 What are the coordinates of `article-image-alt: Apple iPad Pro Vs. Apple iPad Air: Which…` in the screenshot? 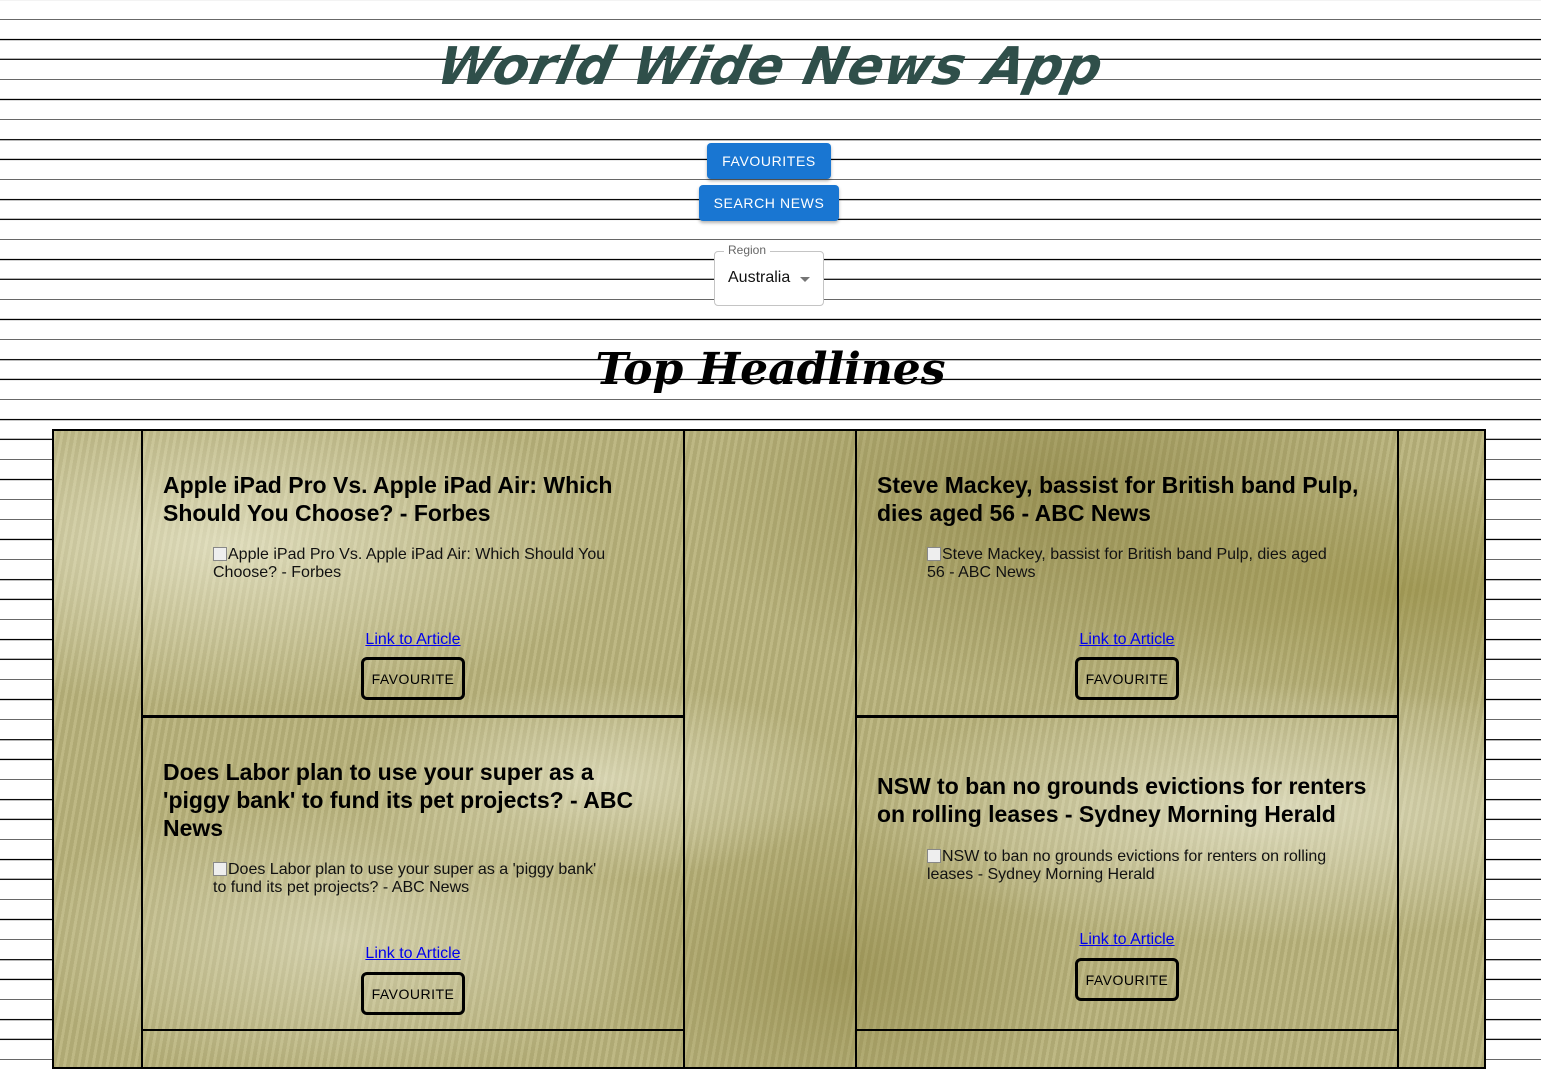 It's located at (409, 563).